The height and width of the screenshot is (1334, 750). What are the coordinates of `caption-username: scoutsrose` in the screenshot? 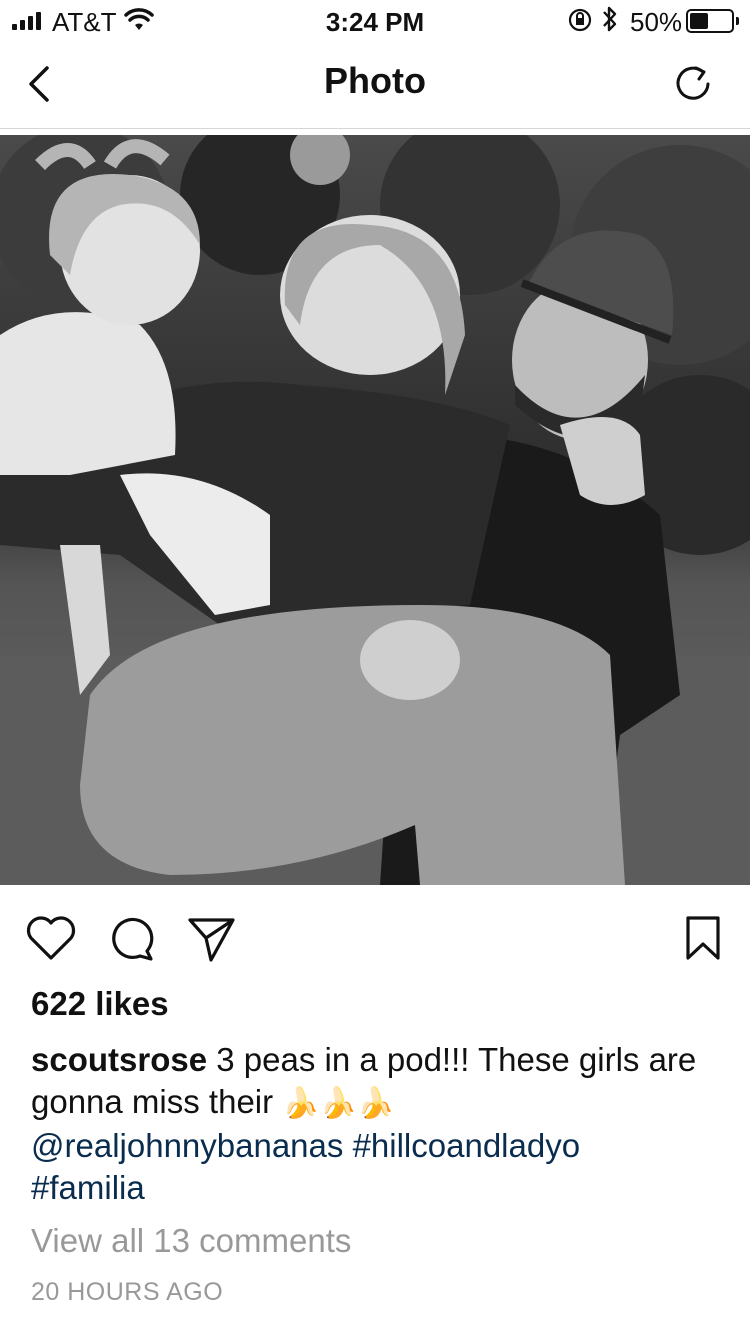 It's located at (119, 1059).